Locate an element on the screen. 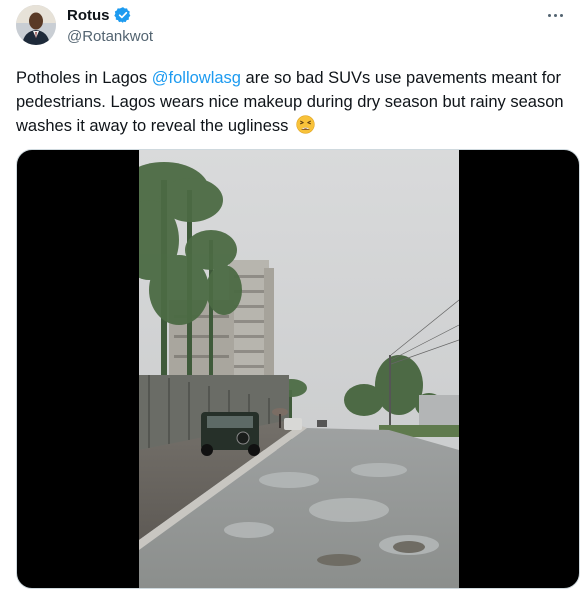  author-avatar is located at coordinates (36, 25).